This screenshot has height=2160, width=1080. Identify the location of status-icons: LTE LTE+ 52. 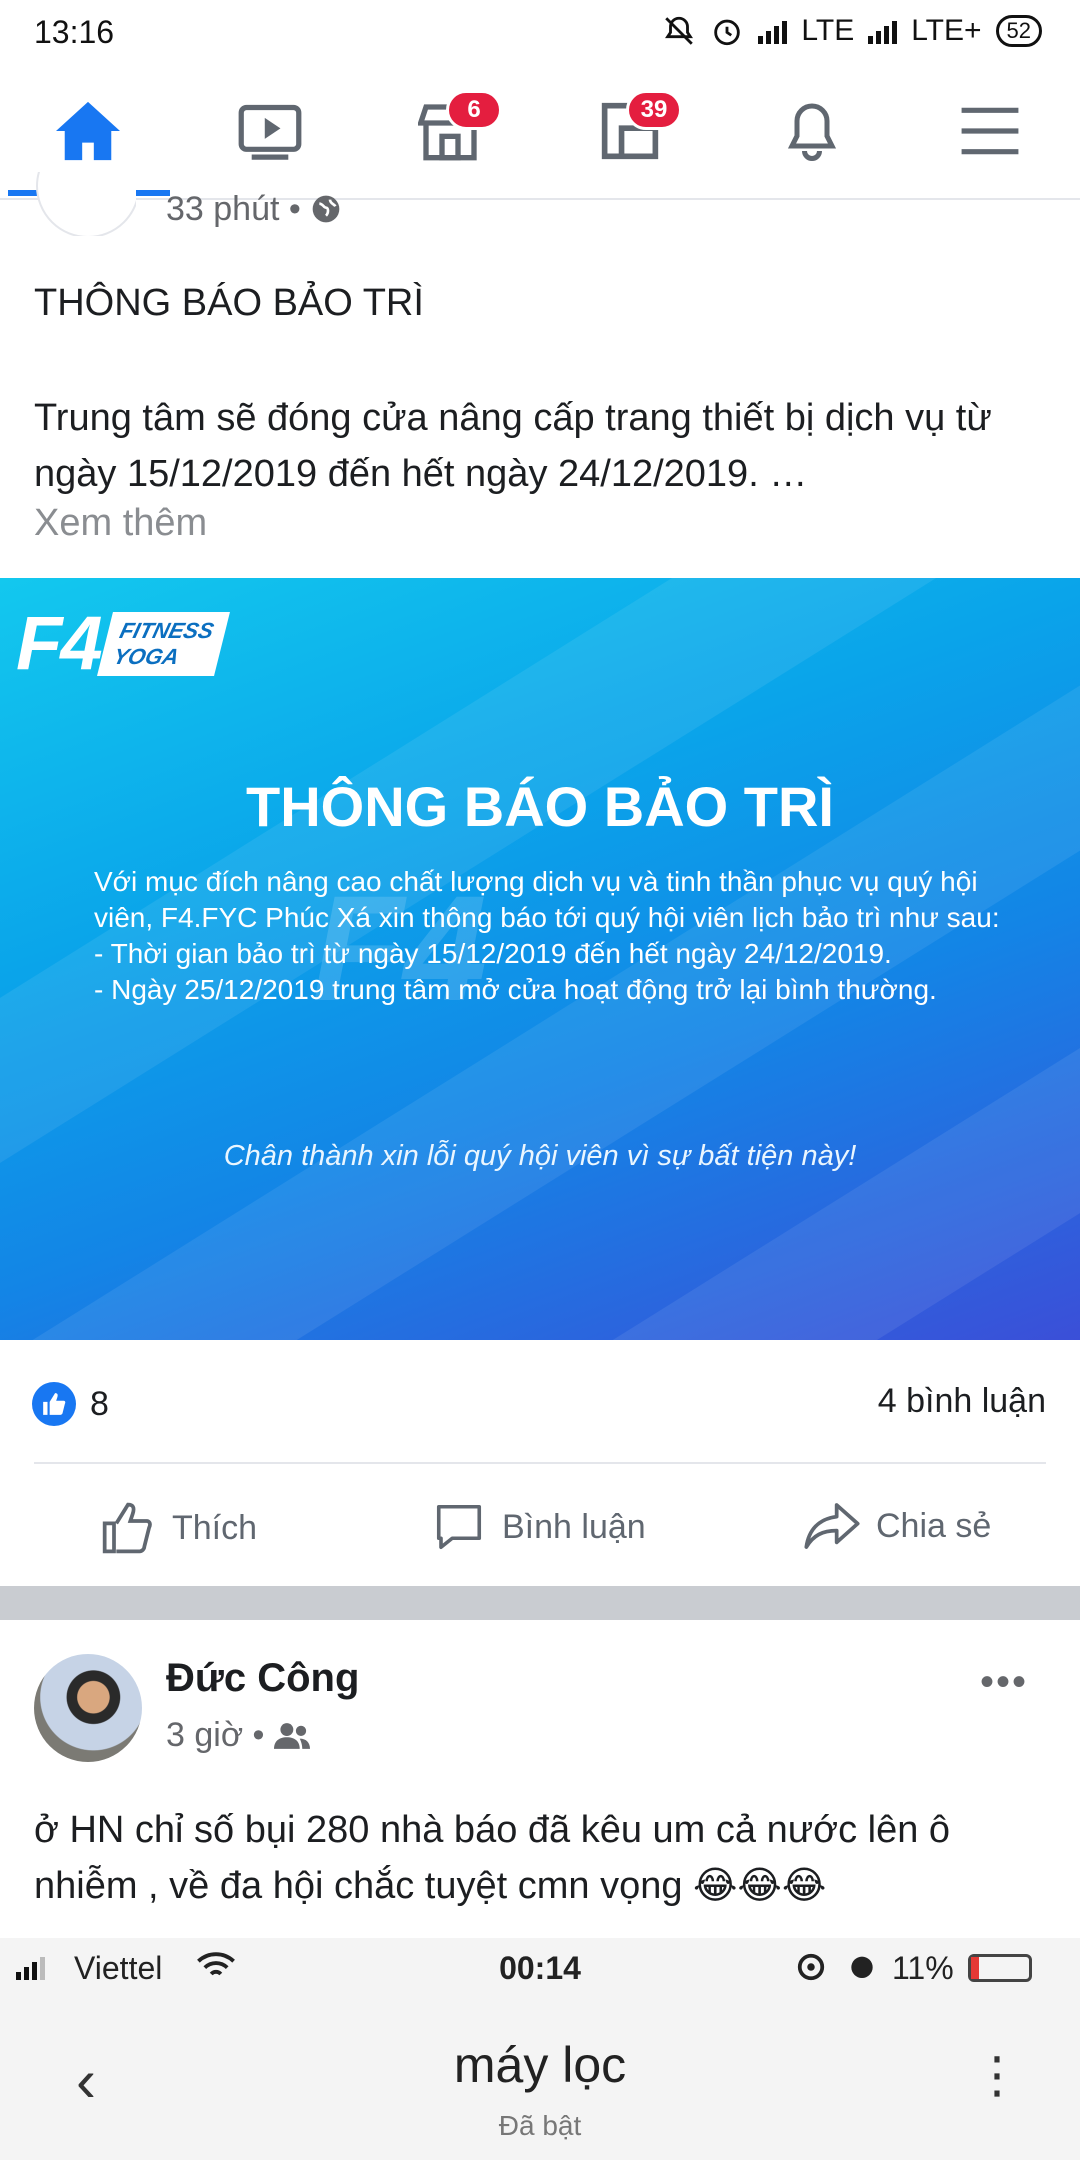
(852, 31).